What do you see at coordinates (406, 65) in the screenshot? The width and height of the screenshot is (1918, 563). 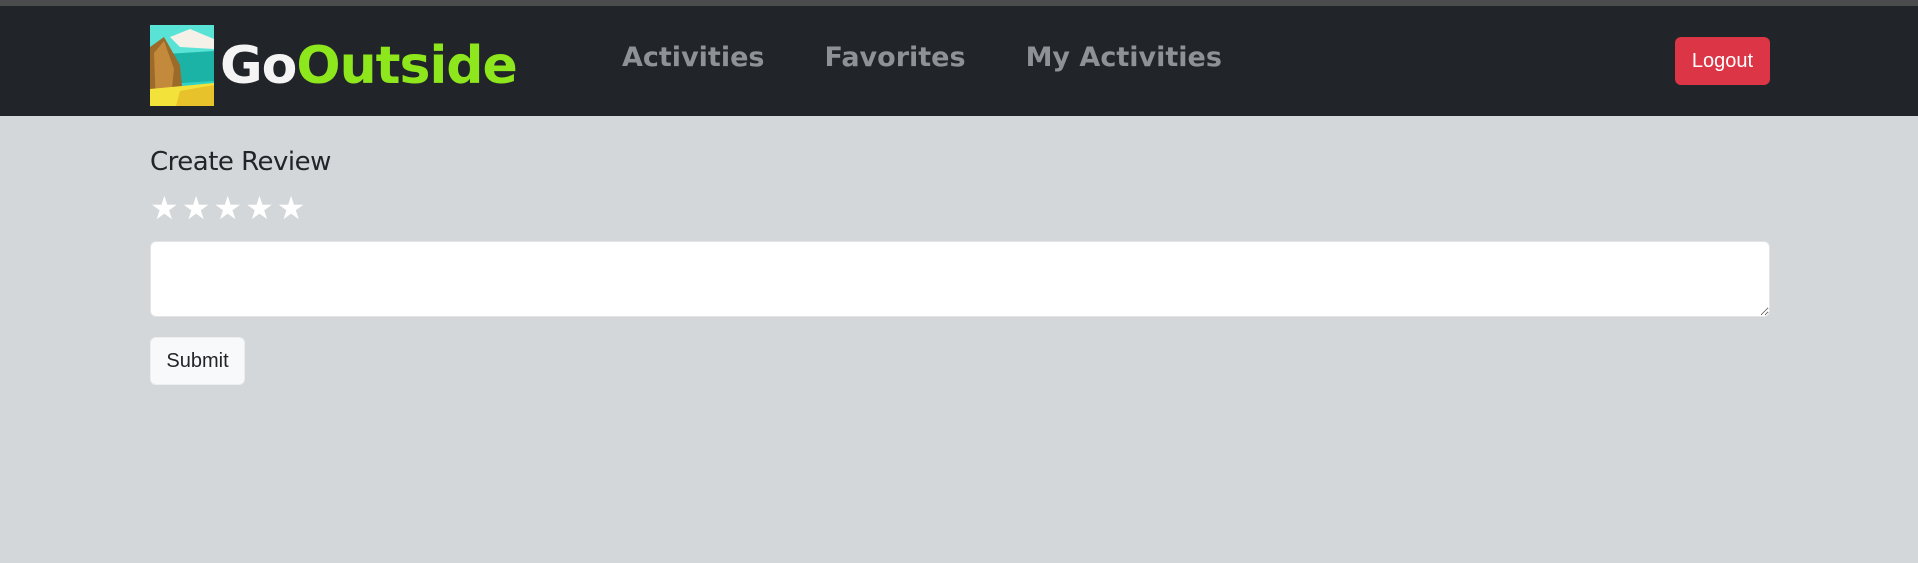 I see `logo-text-outside: Outside` at bounding box center [406, 65].